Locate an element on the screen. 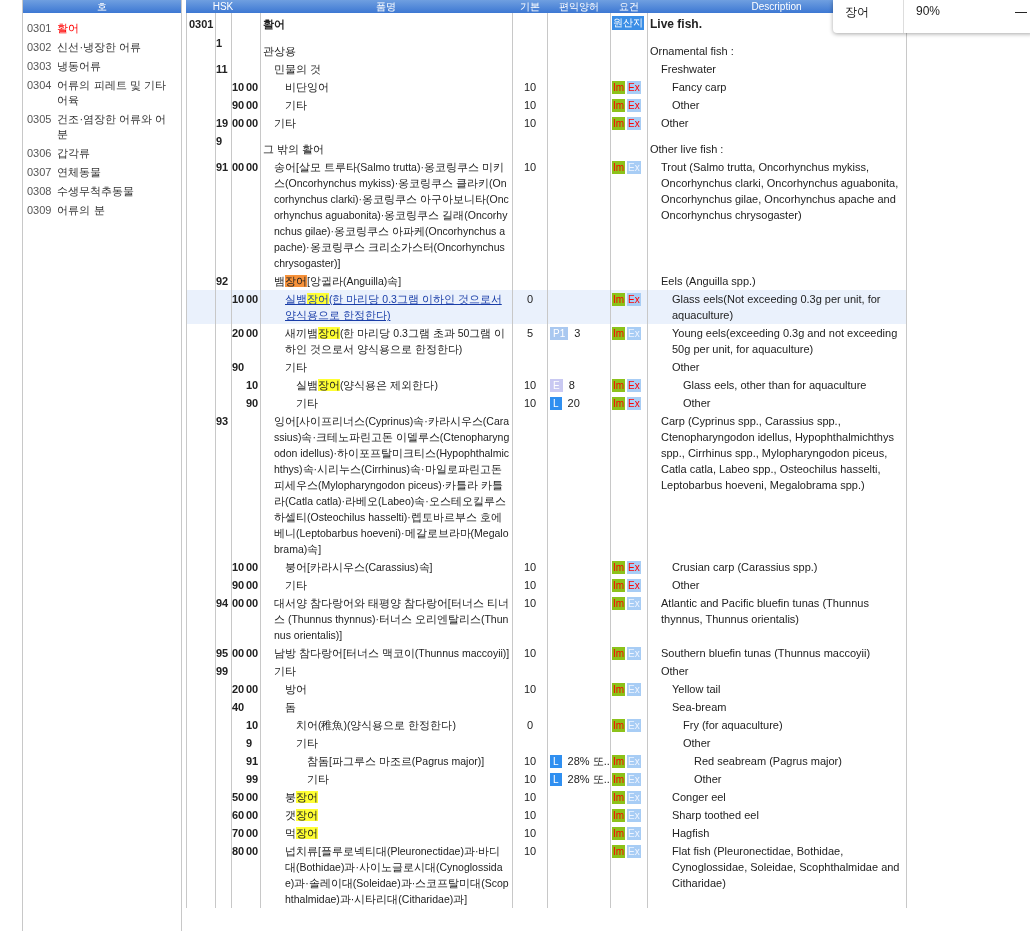  item-name-link: 새끼뱀장어(한 마리당 0.3그램 초과 50그램 이하인 것으로서 양식용으로 한정한다) is located at coordinates (397, 341).